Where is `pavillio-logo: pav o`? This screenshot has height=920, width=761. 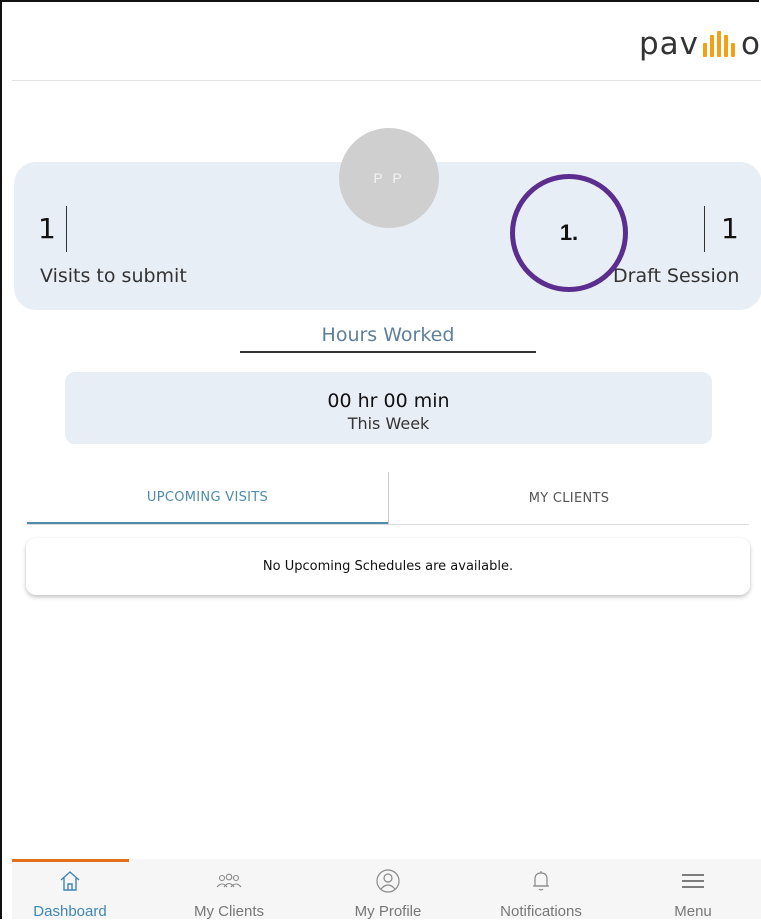
pavillio-logo: pav o is located at coordinates (700, 44).